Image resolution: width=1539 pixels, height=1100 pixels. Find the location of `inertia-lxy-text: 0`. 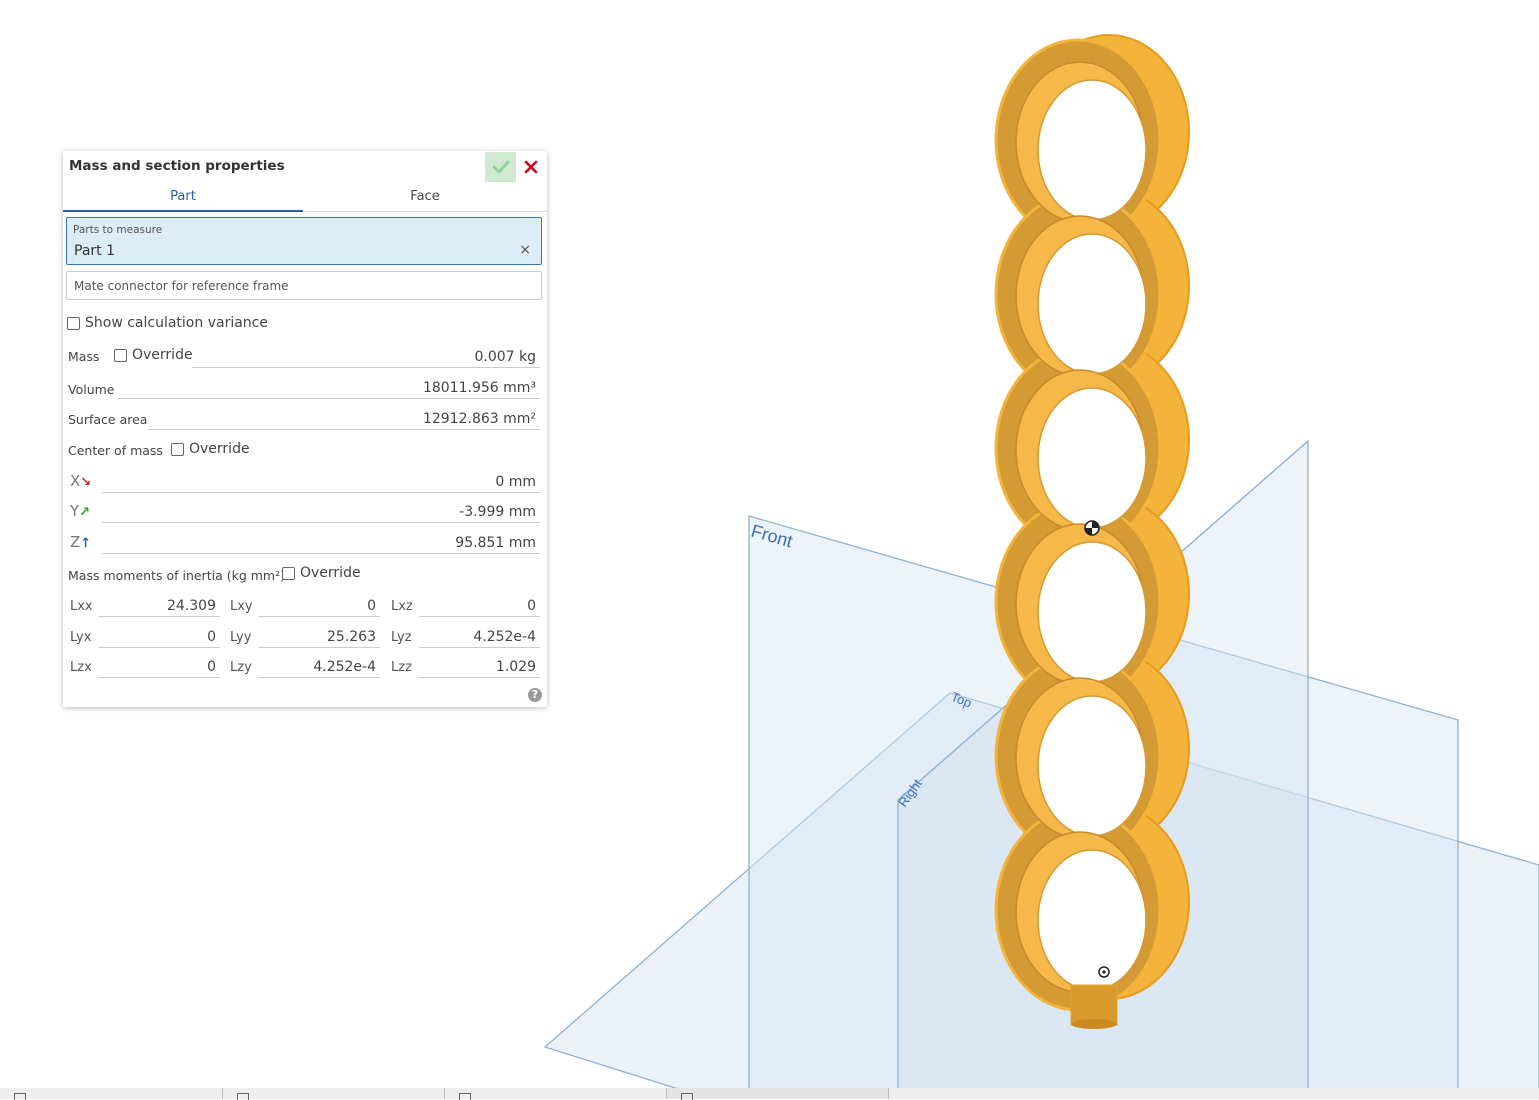

inertia-lxy-text: 0 is located at coordinates (371, 606).